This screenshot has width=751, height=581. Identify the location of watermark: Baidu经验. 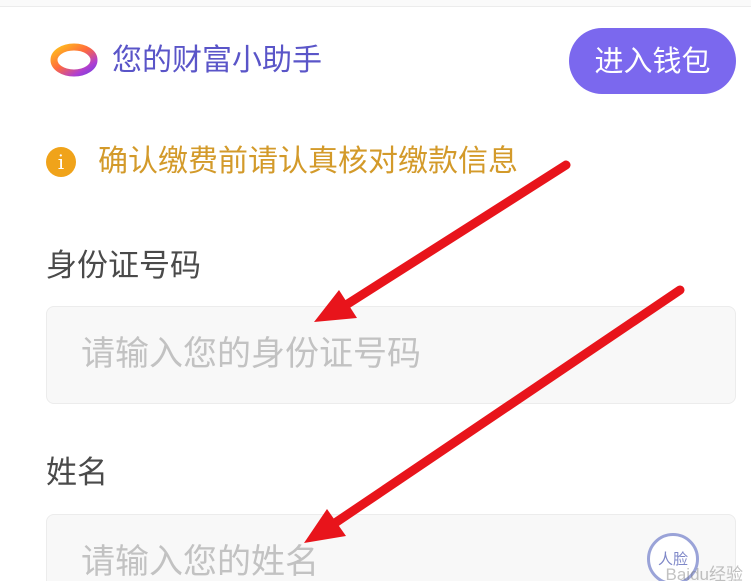
(704, 573).